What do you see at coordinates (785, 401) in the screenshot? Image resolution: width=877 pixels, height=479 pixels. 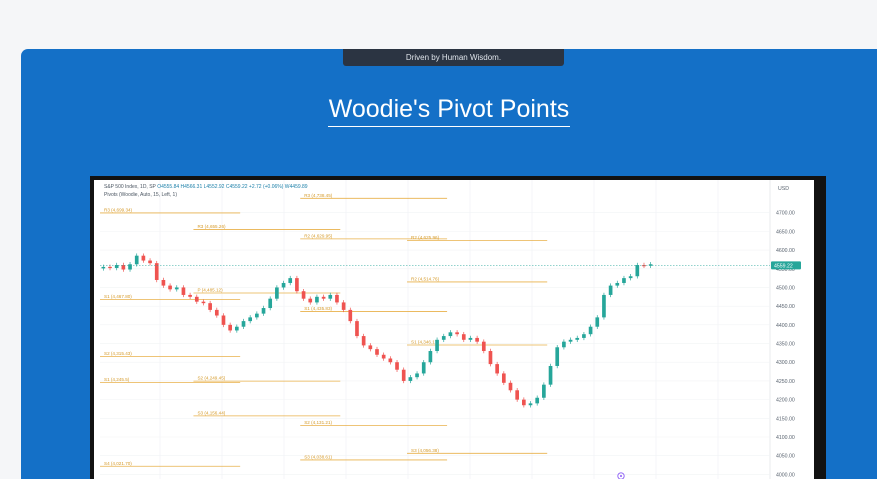 I see `price-axis-tick-label: 4200.00` at bounding box center [785, 401].